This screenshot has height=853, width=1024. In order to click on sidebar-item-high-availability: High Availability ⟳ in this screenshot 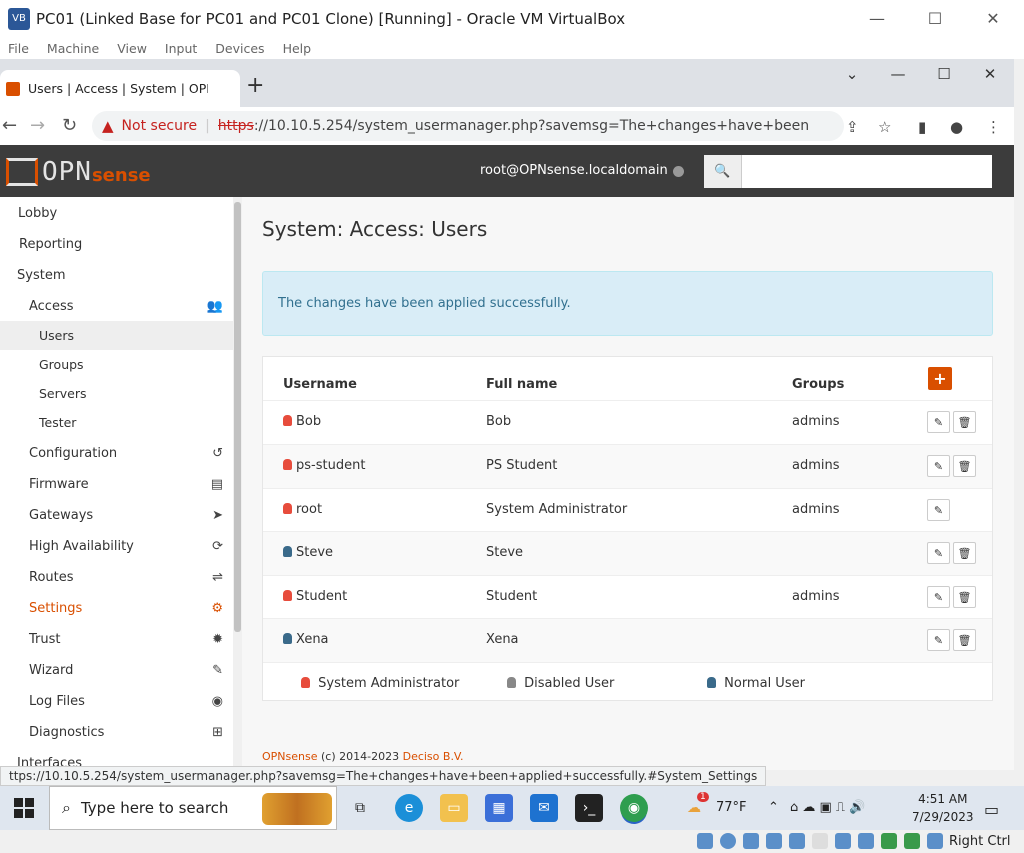, I will do `click(116, 546)`.